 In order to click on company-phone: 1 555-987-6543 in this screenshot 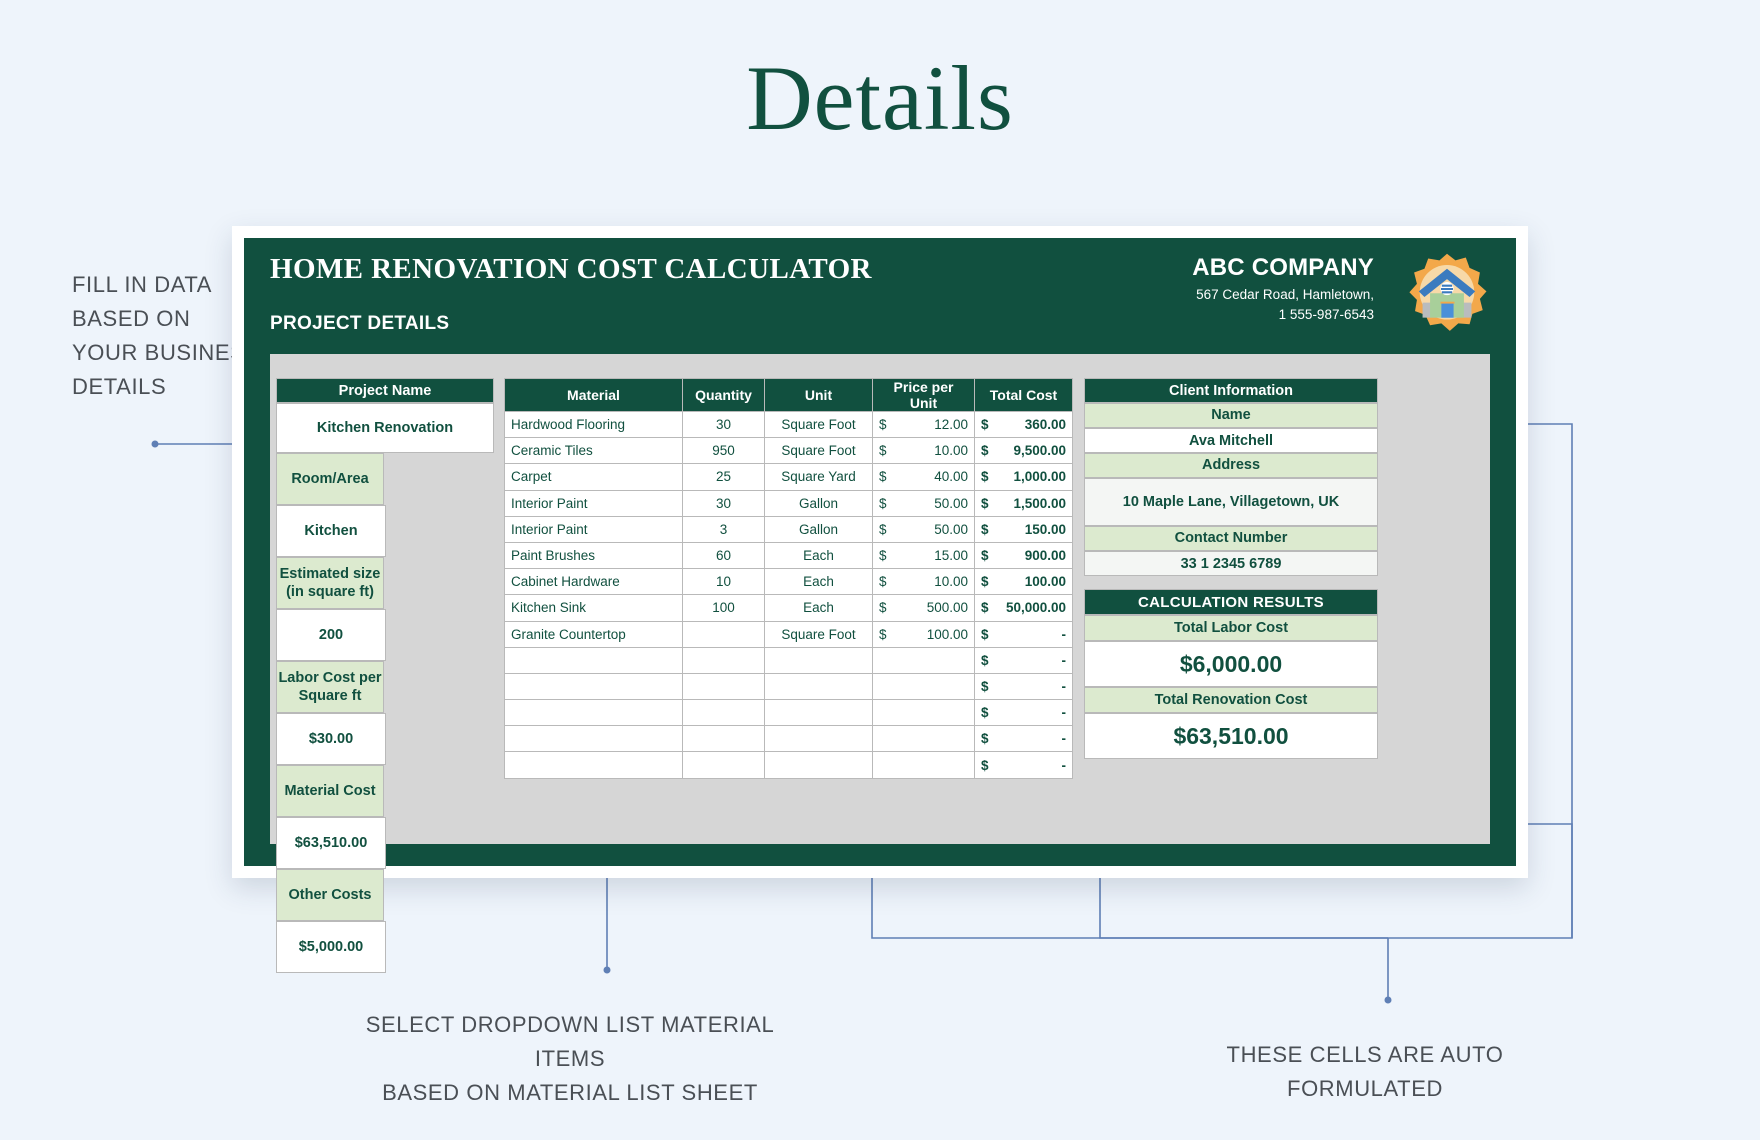, I will do `click(1326, 314)`.